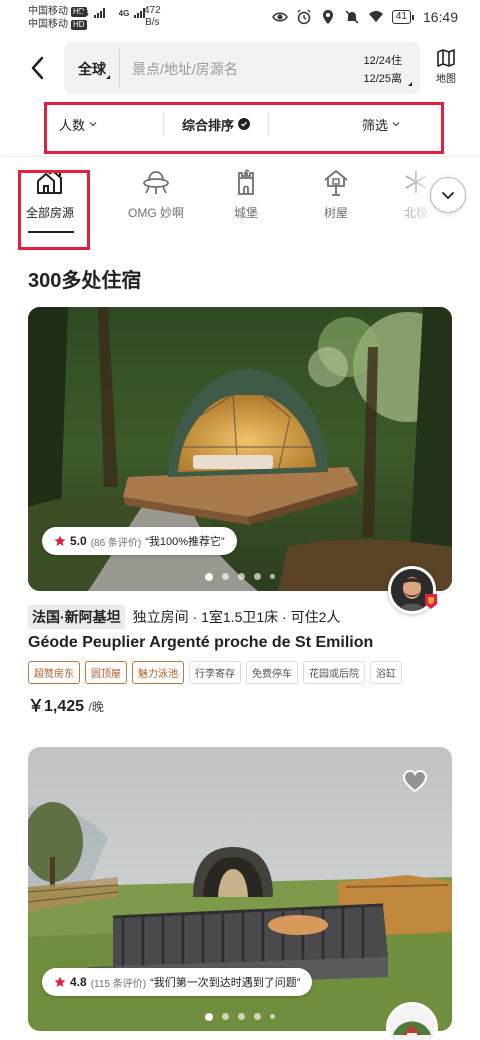 This screenshot has height=1040, width=480. I want to click on checkin-date: 12/24住, so click(382, 60).